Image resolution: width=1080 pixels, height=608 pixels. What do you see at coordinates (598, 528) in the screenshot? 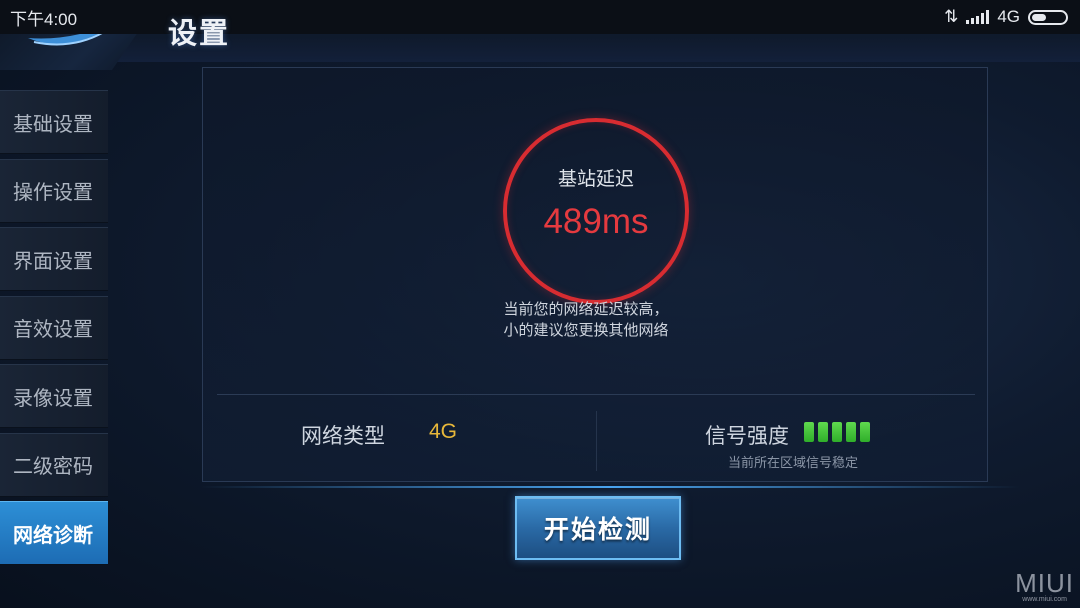
I see `start-test-button: 开始检测` at bounding box center [598, 528].